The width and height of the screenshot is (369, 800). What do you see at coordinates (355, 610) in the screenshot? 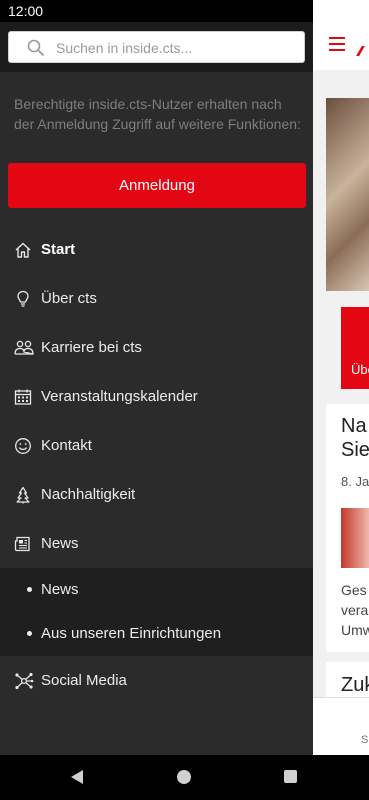
I see `news-card-text: Ges vera Umw` at bounding box center [355, 610].